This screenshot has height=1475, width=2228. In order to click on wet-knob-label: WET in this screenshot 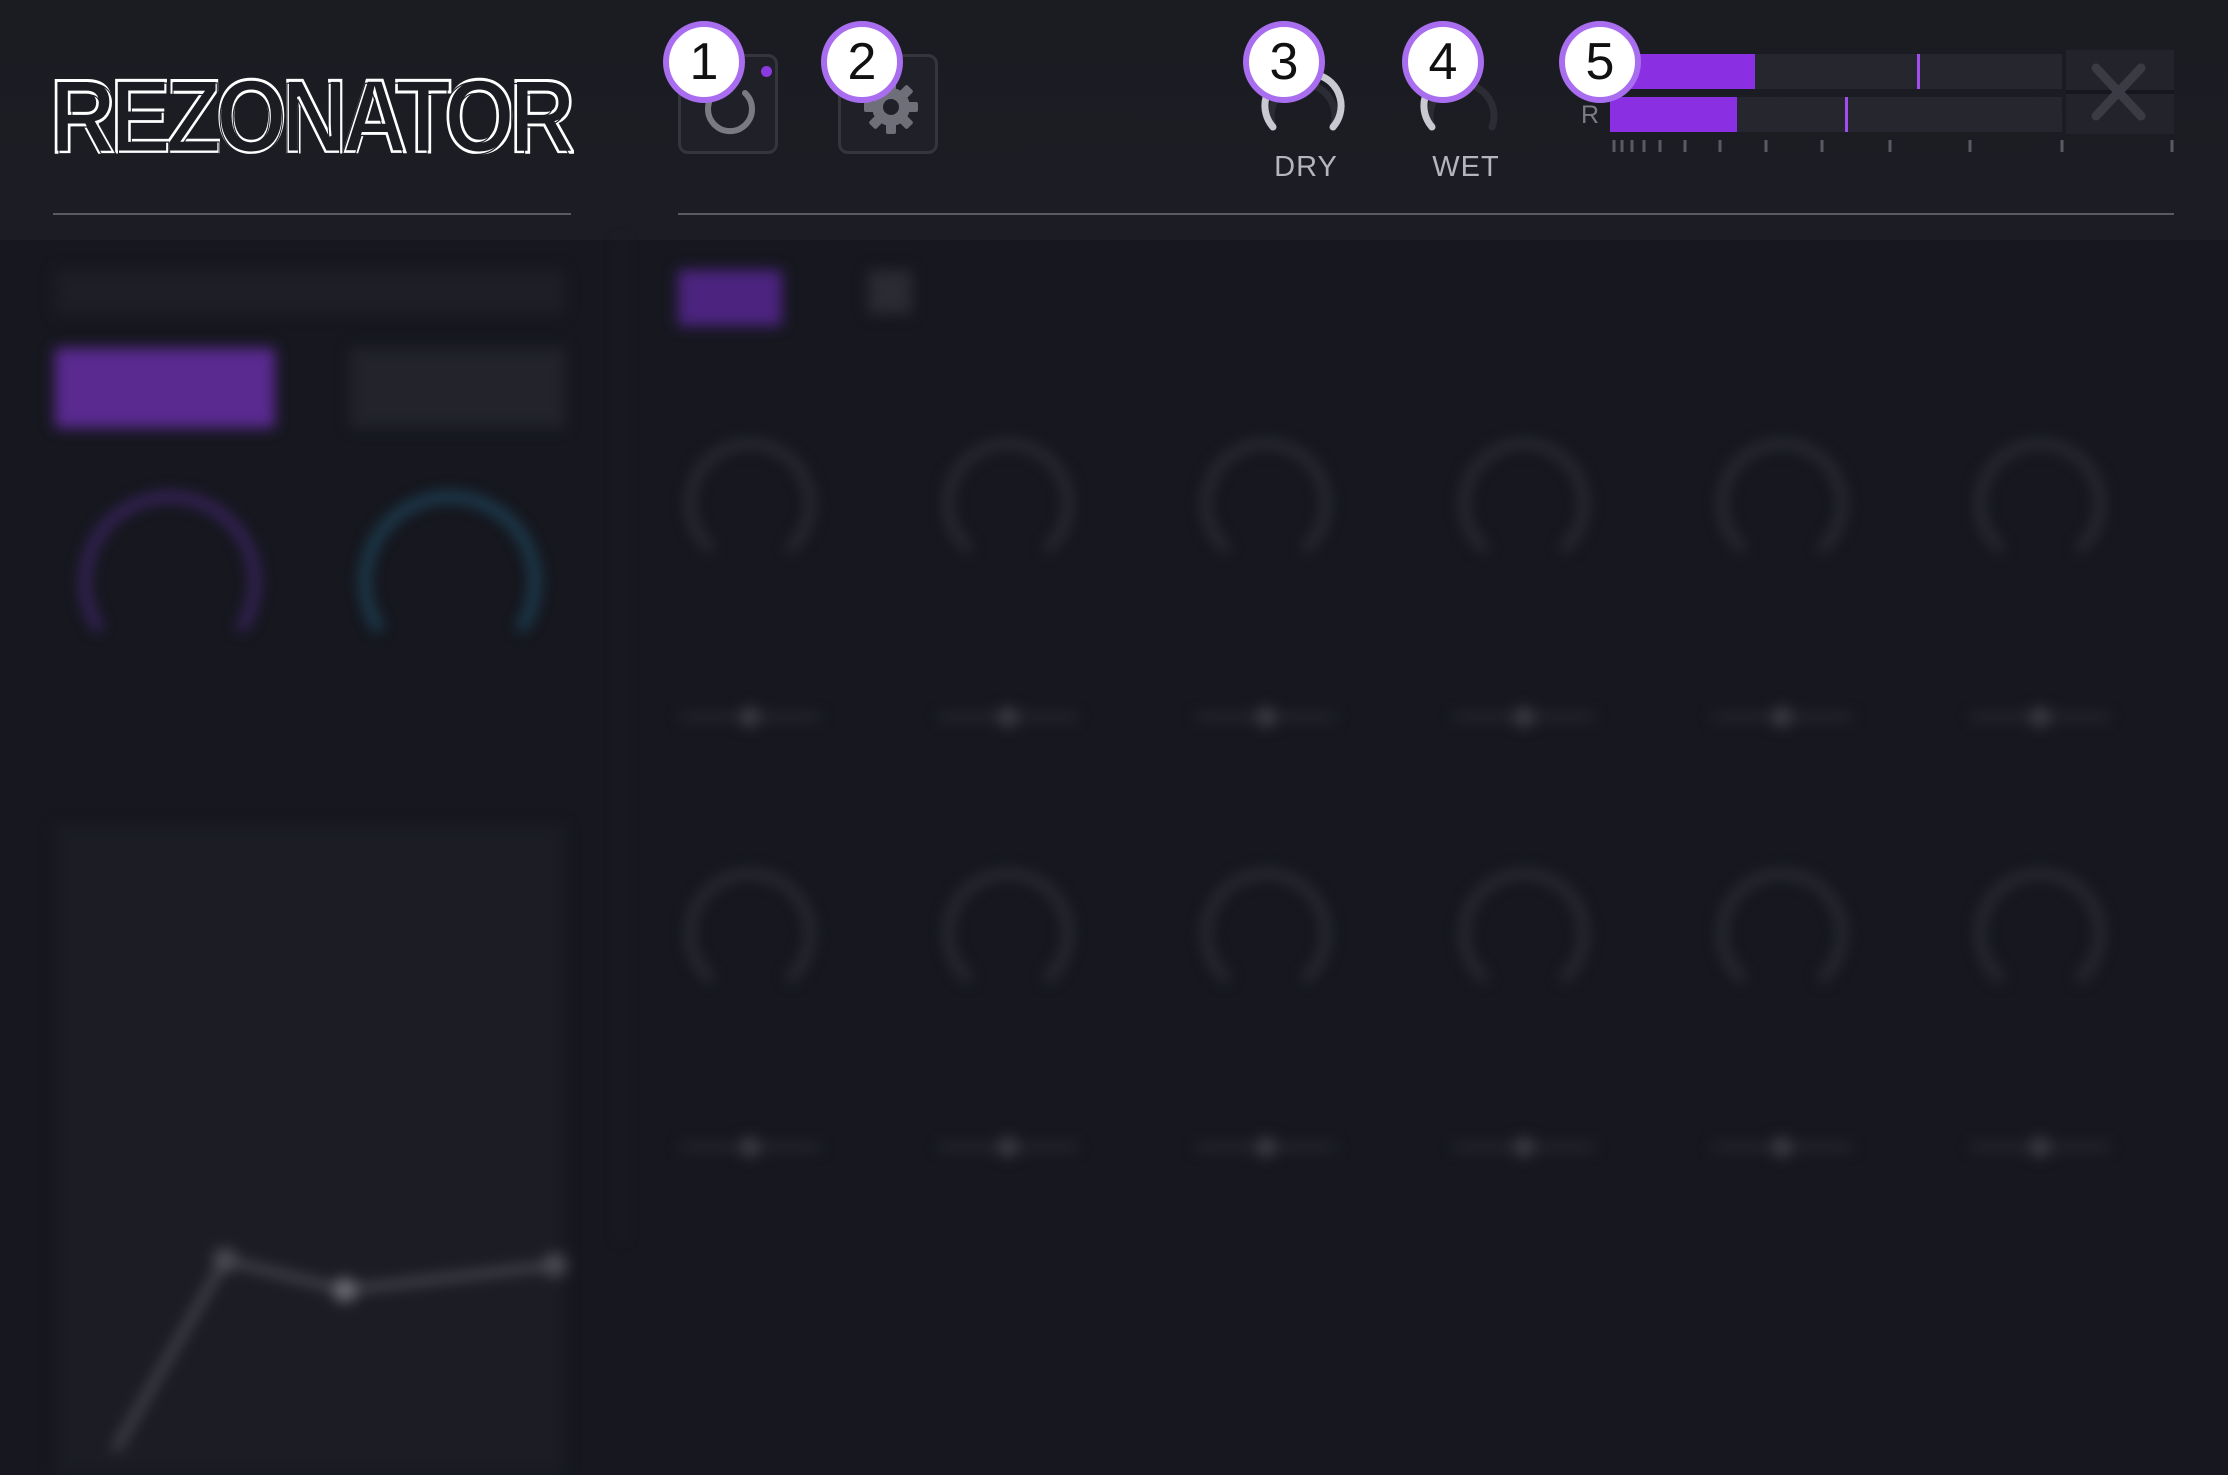, I will do `click(1466, 167)`.